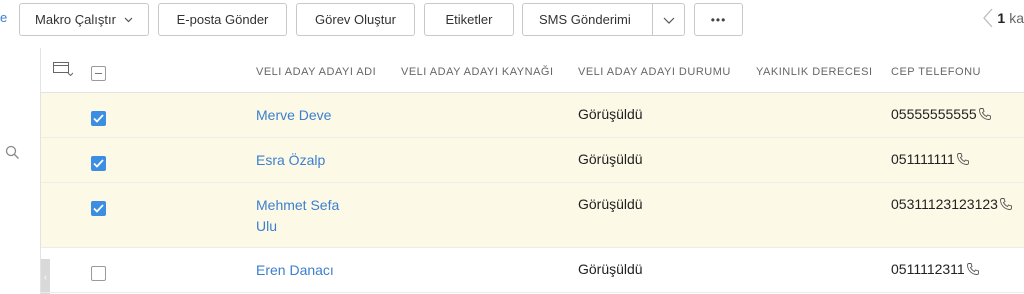 The height and width of the screenshot is (294, 1024). What do you see at coordinates (12, 152) in the screenshot?
I see `search-icon` at bounding box center [12, 152].